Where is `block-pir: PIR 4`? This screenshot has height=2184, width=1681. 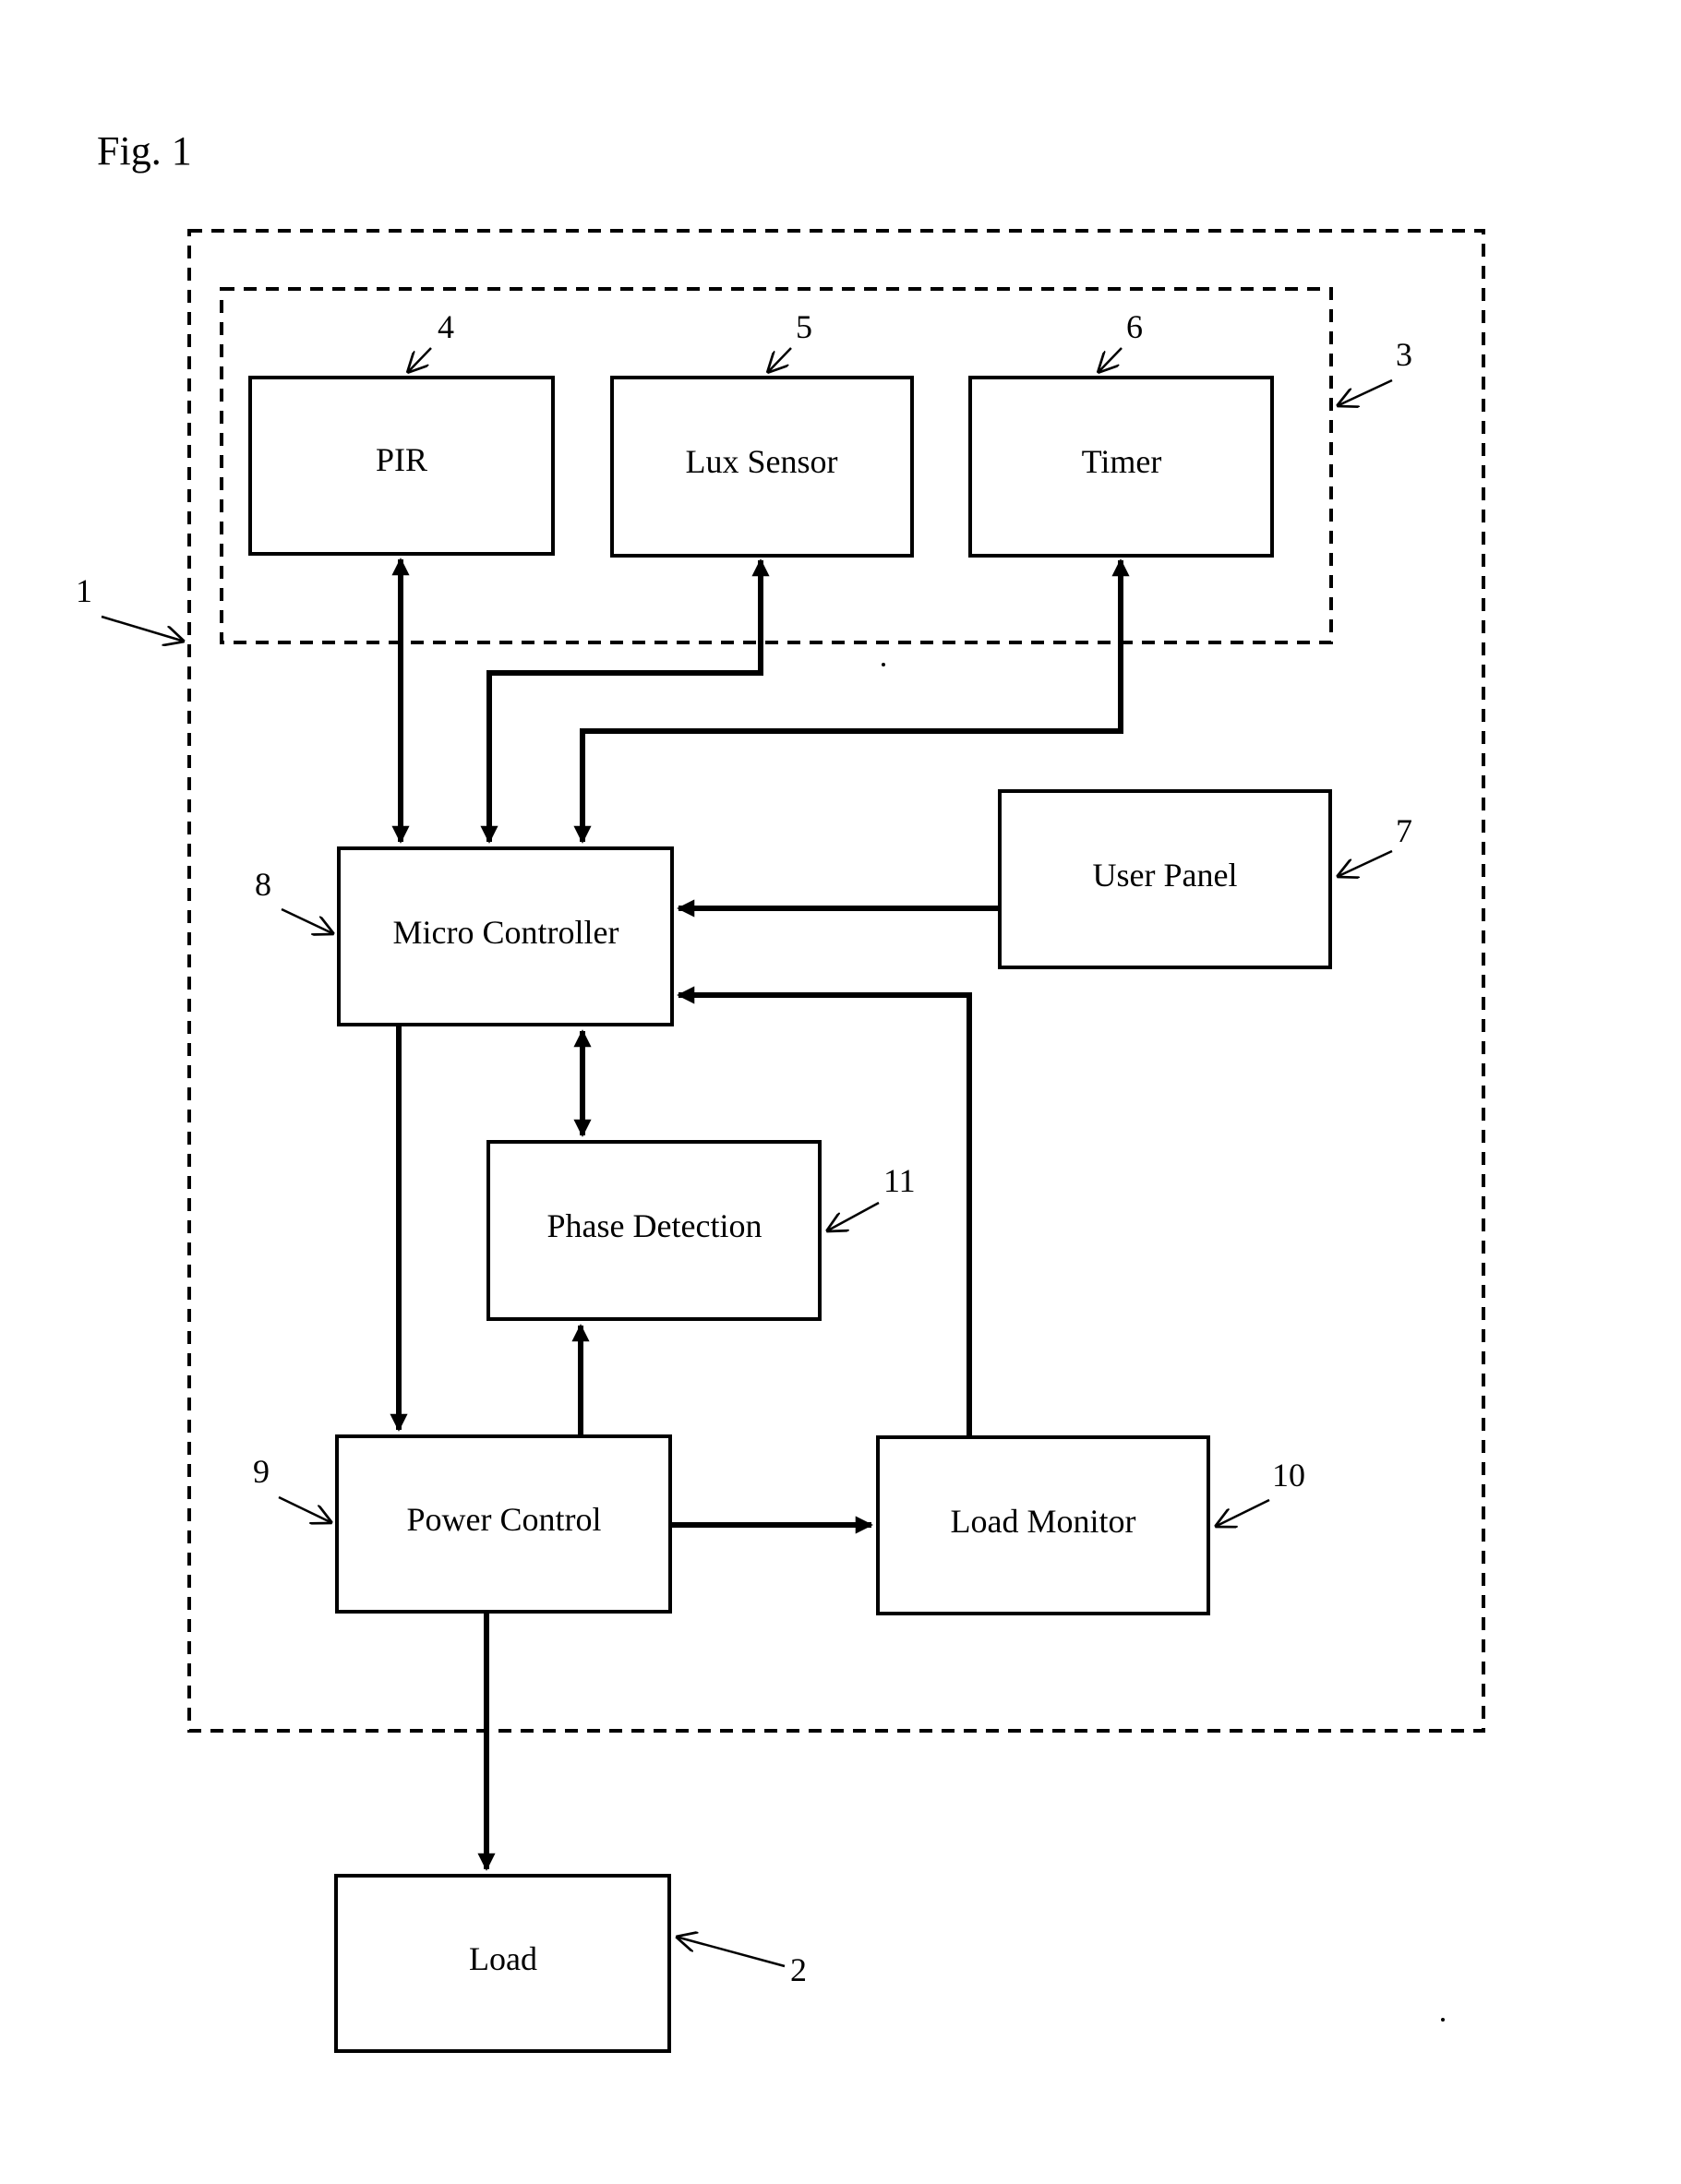
block-pir: PIR 4 is located at coordinates (401, 432).